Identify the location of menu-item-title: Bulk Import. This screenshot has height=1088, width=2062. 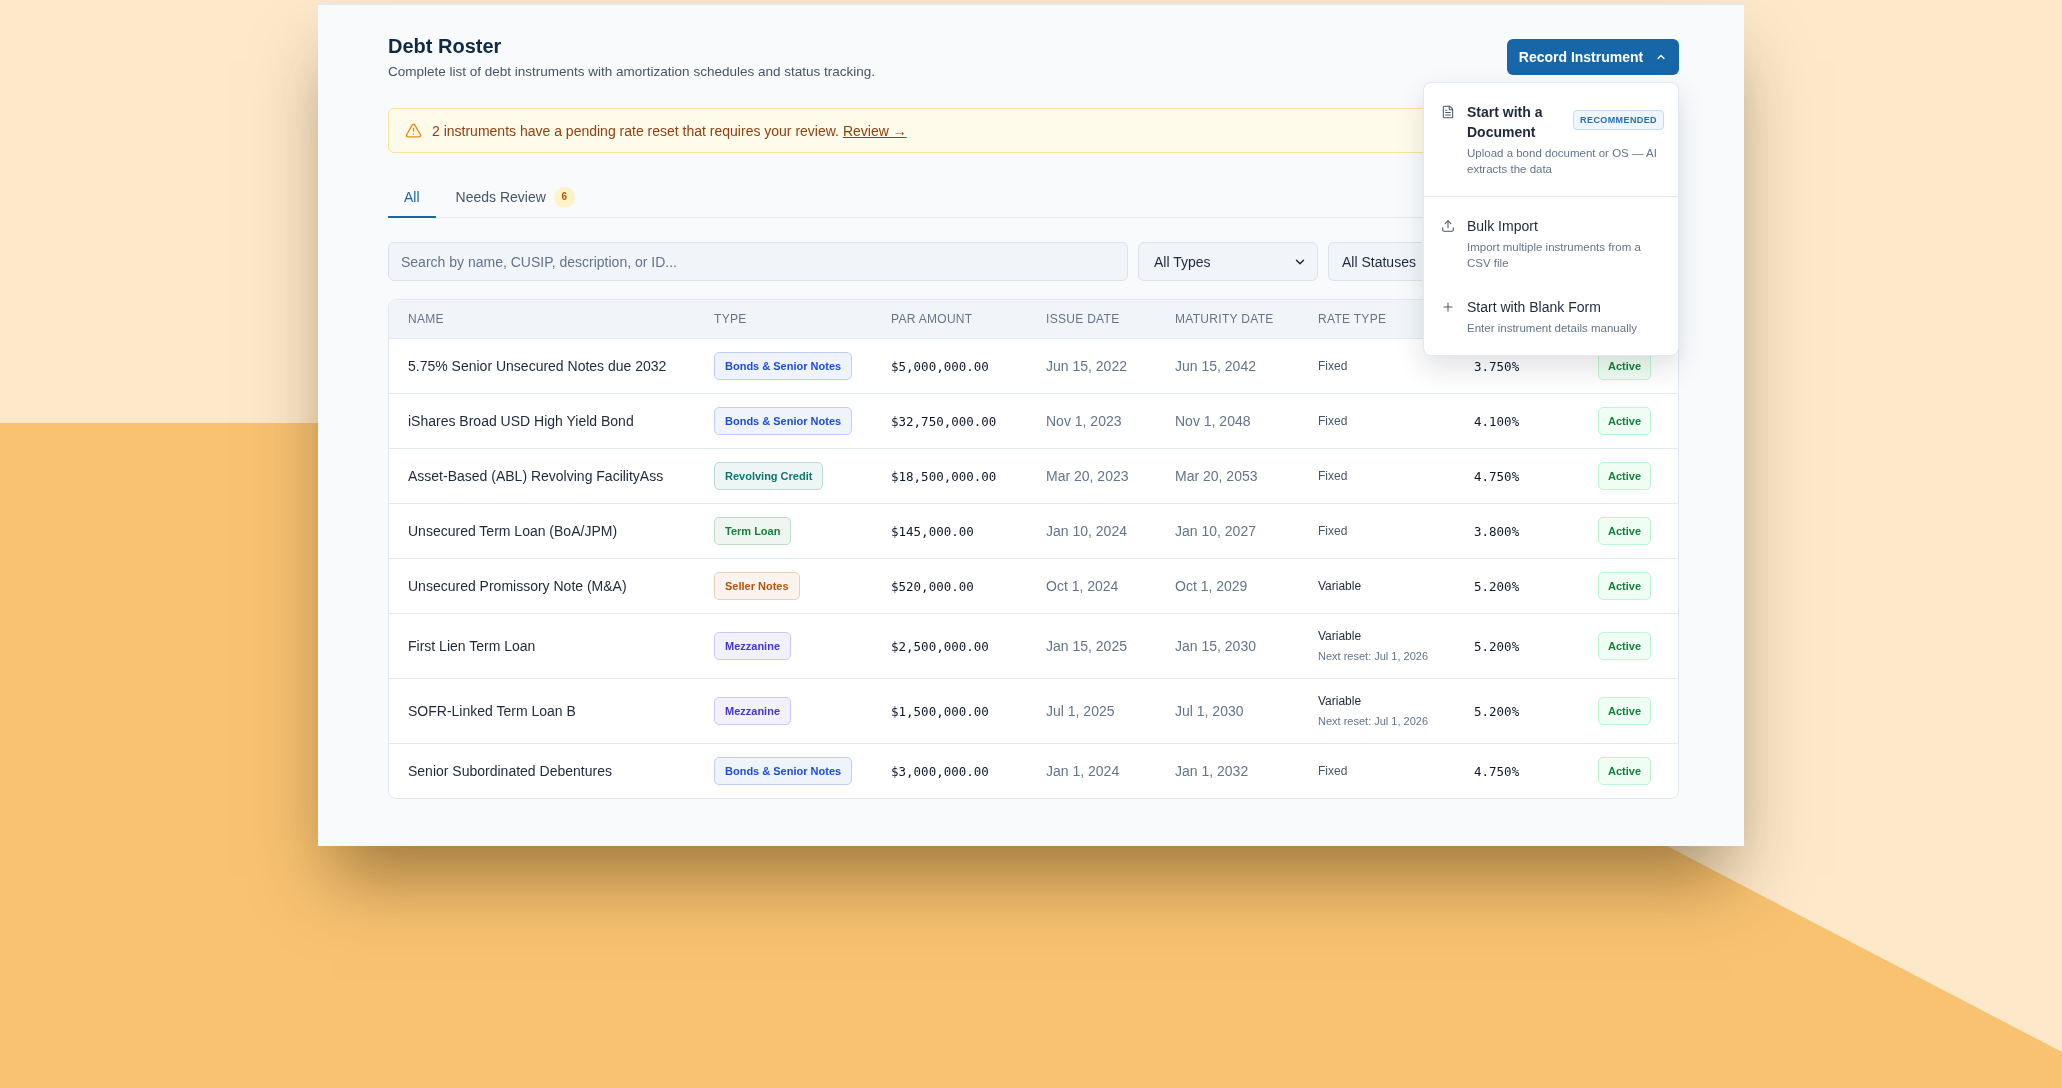
(1502, 226).